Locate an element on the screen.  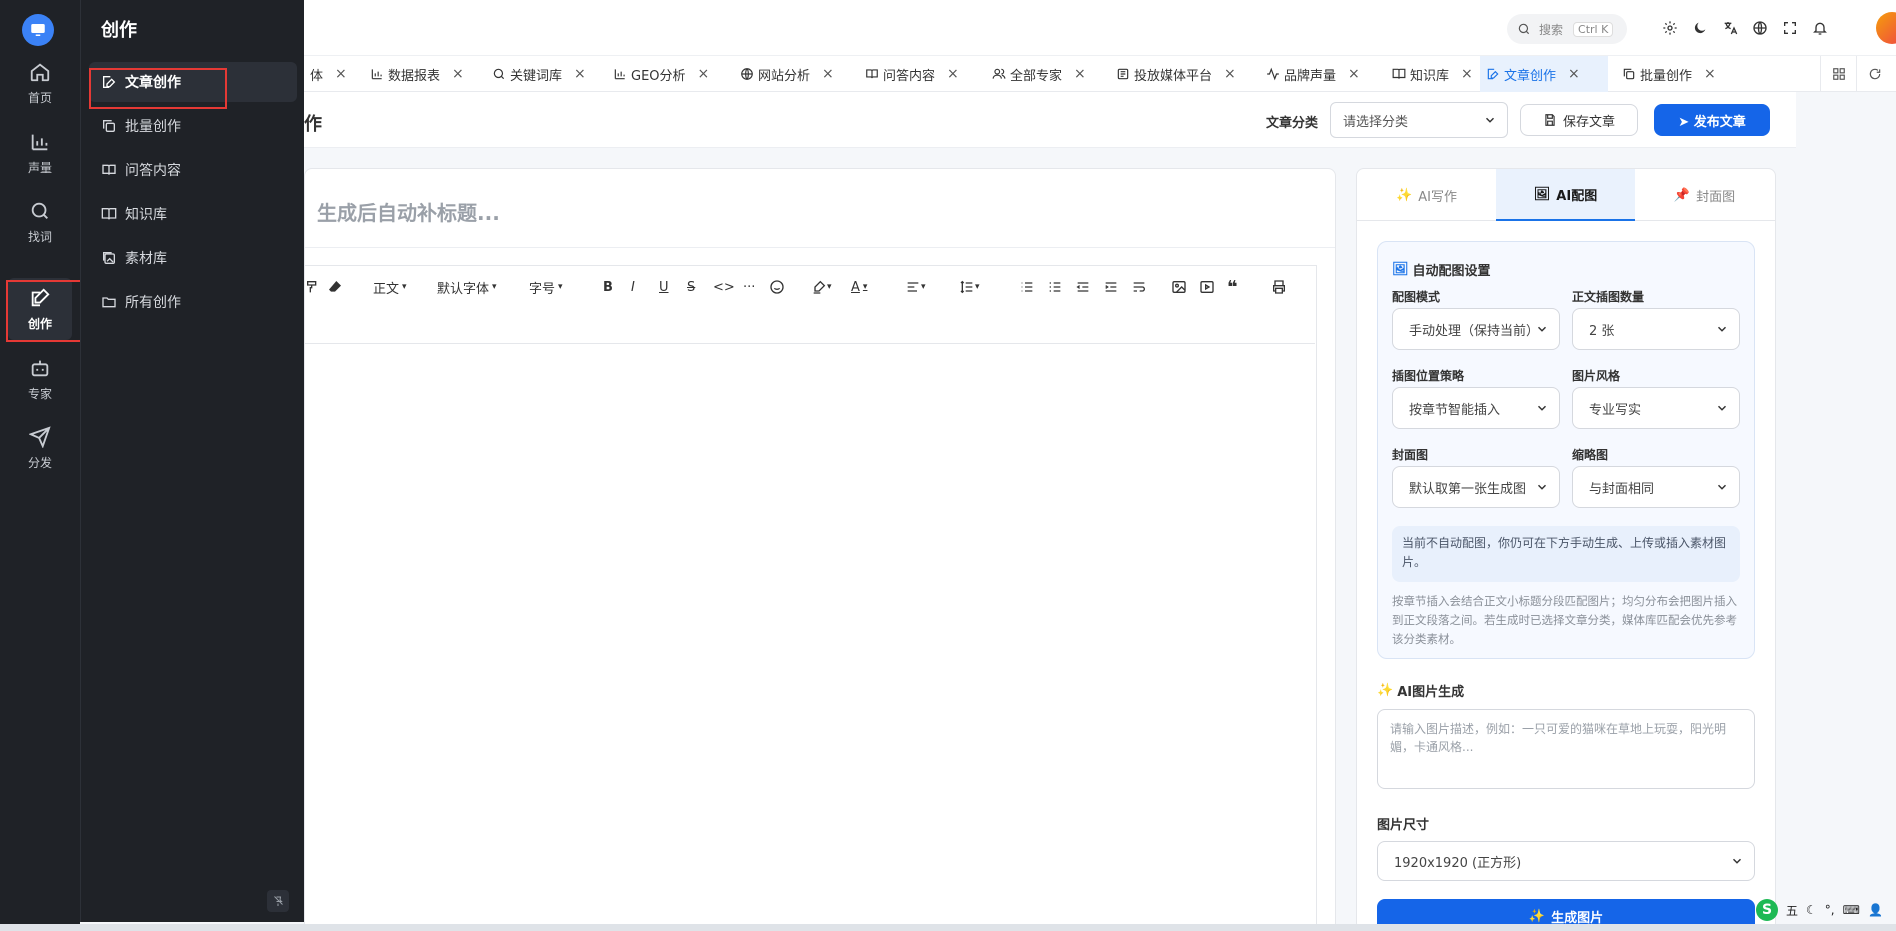
moon-icon: ☾ is located at coordinates (1811, 910).